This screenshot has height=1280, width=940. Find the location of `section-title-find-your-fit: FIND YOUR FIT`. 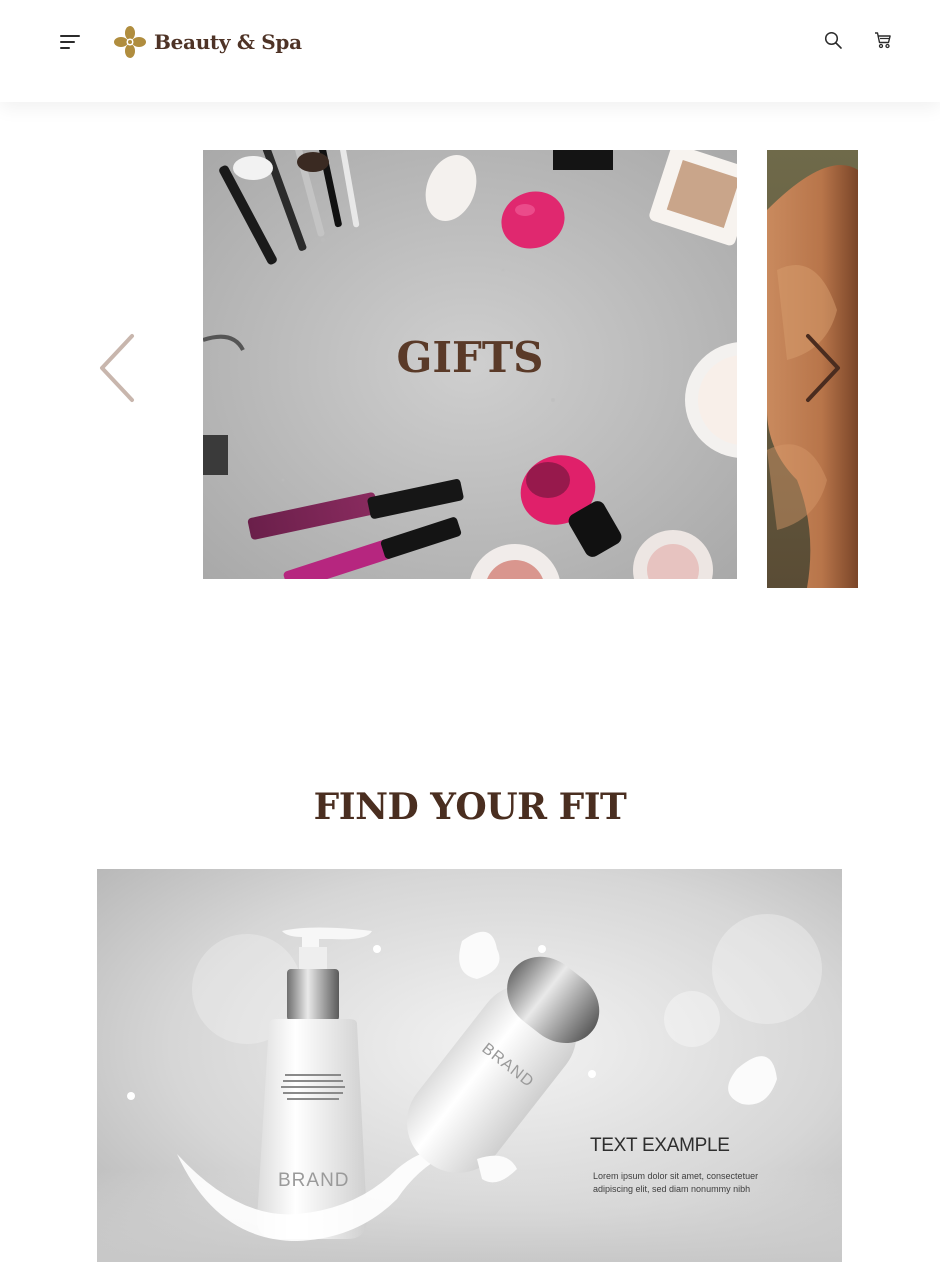

section-title-find-your-fit: FIND YOUR FIT is located at coordinates (470, 807).